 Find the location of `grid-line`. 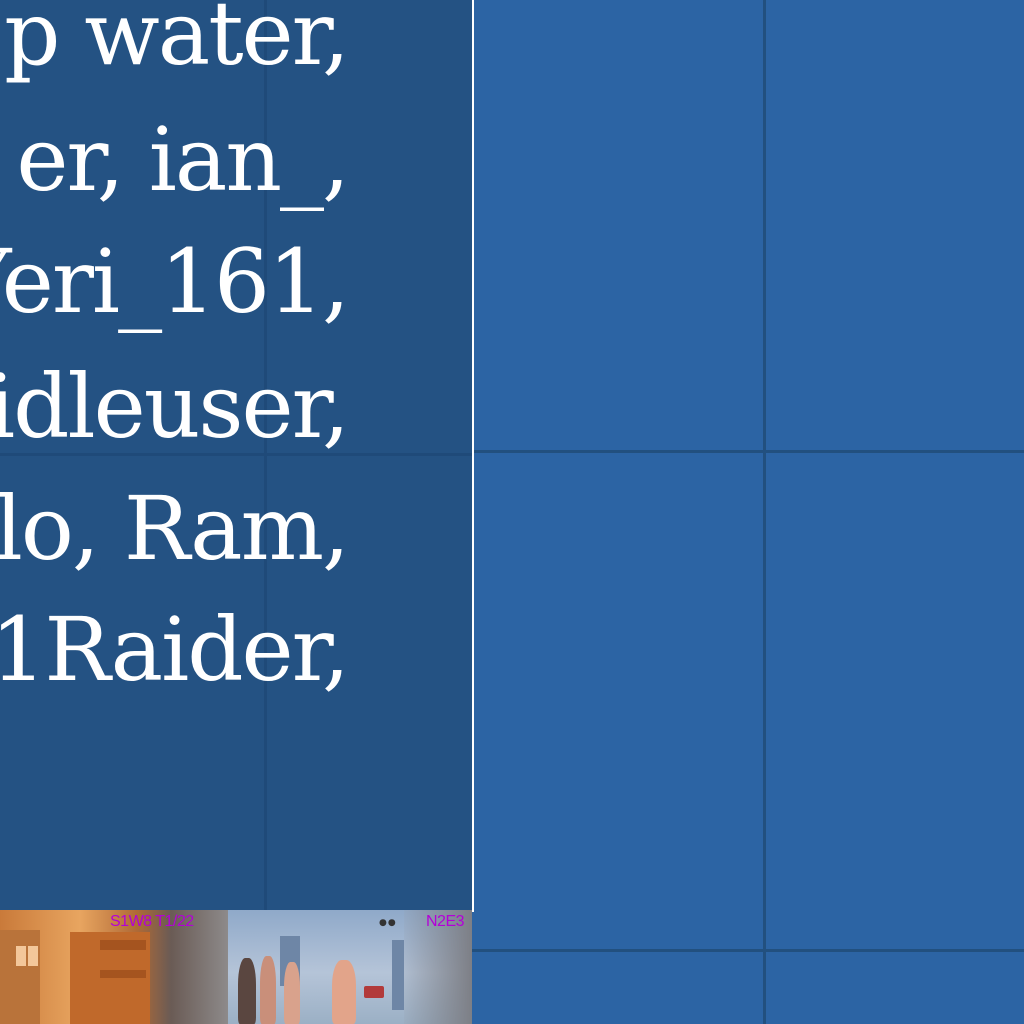

grid-line is located at coordinates (764, 512).